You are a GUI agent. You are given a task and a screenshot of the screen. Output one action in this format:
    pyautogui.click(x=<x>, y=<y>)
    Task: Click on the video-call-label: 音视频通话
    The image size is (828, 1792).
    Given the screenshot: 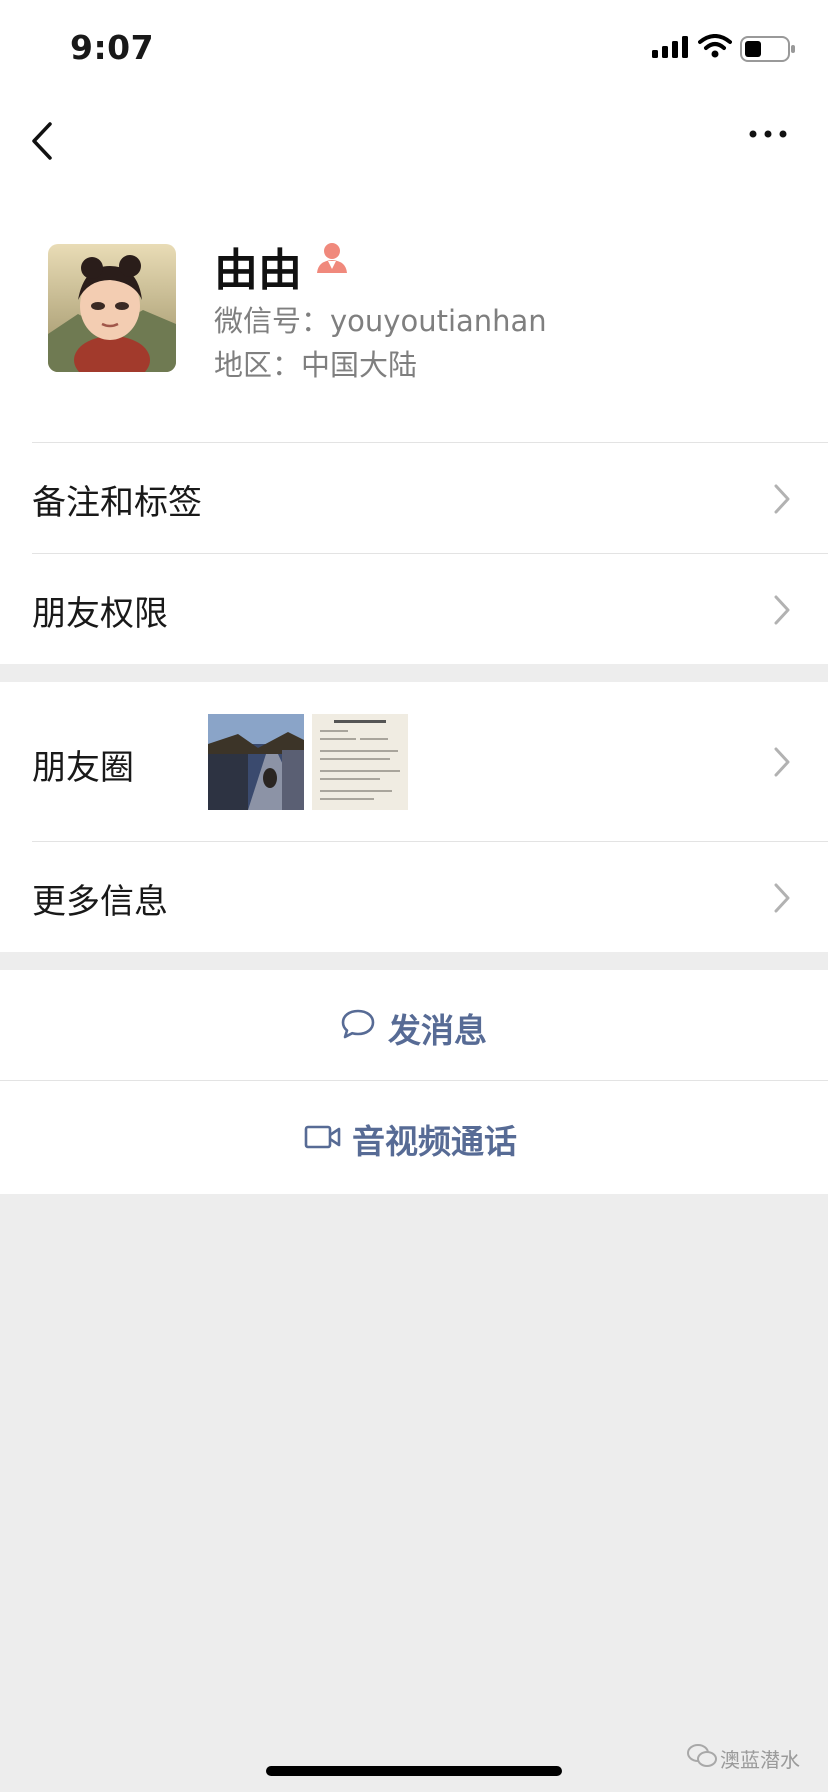 What is the action you would take?
    pyautogui.click(x=434, y=1141)
    